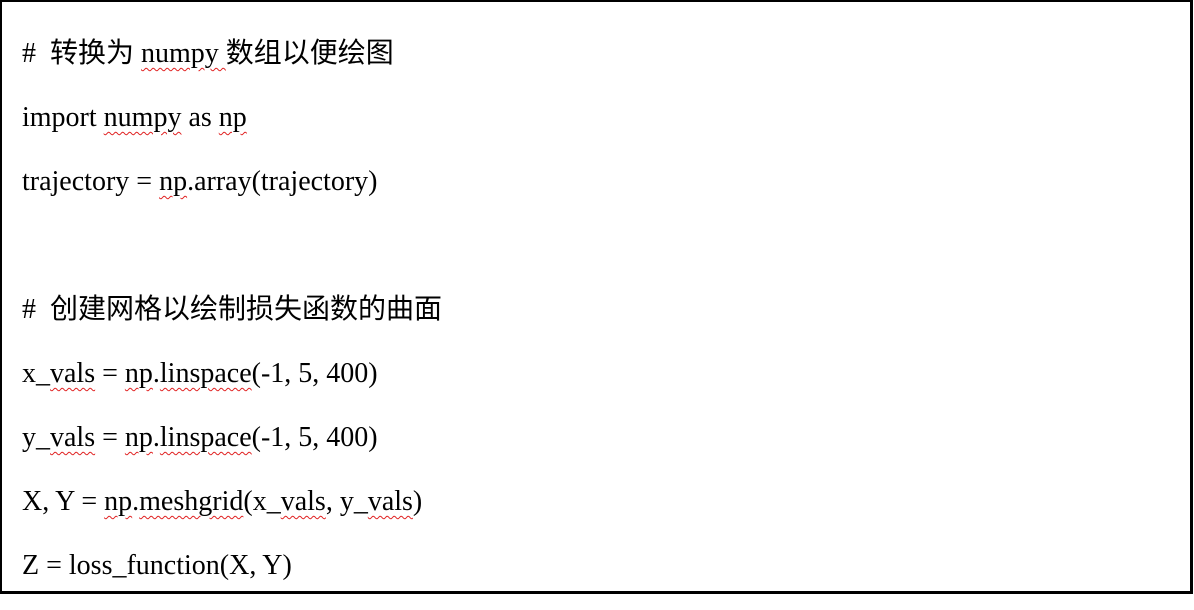  I want to click on code-text: Z = loss_function(X, Y), so click(157, 565).